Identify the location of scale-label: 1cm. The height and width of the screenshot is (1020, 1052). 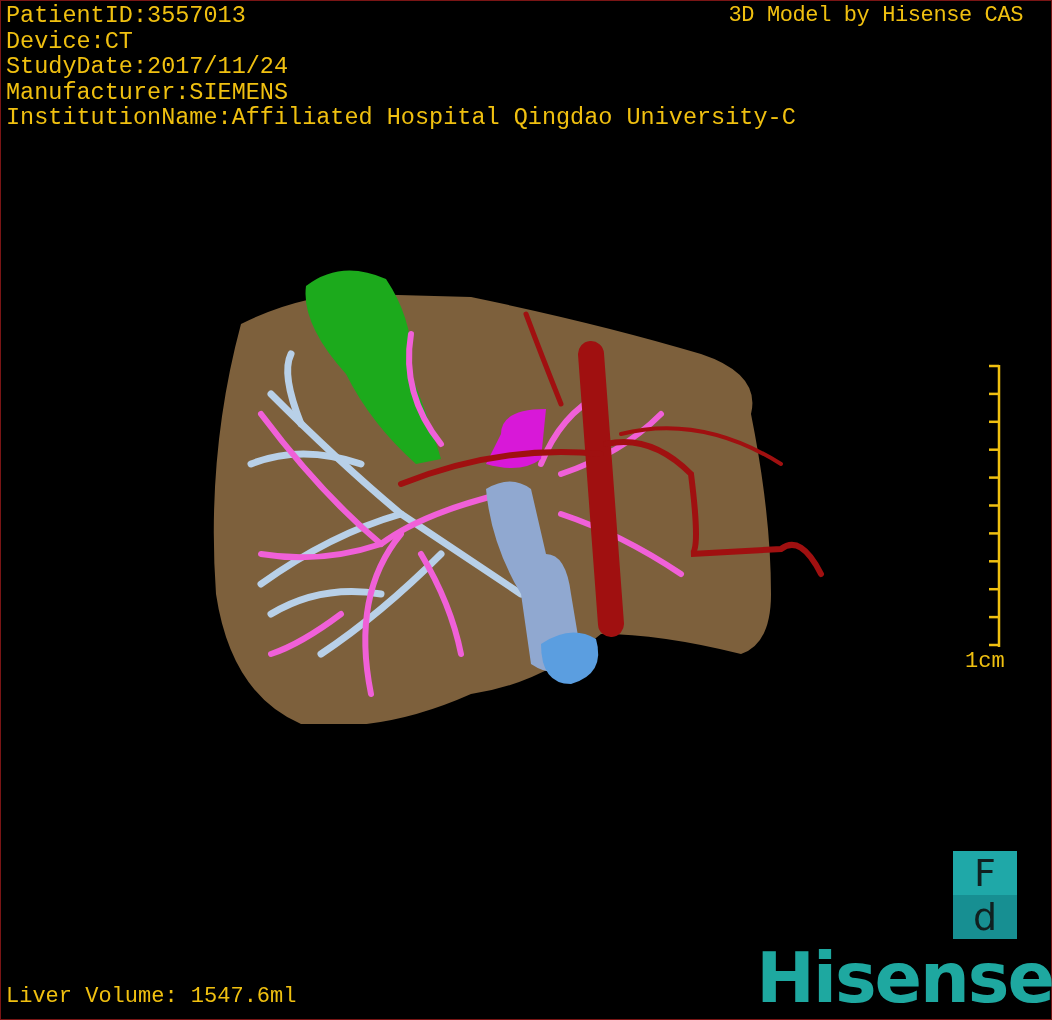
(985, 661).